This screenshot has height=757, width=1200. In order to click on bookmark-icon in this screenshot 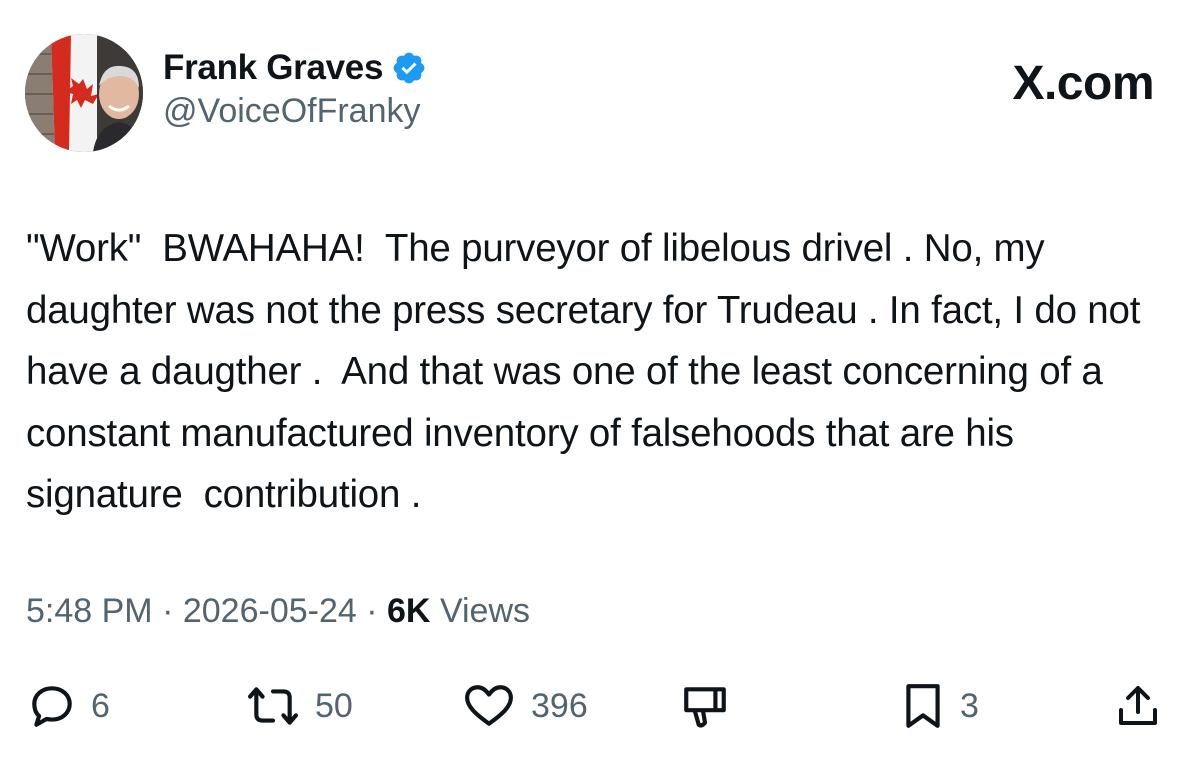, I will do `click(923, 706)`.